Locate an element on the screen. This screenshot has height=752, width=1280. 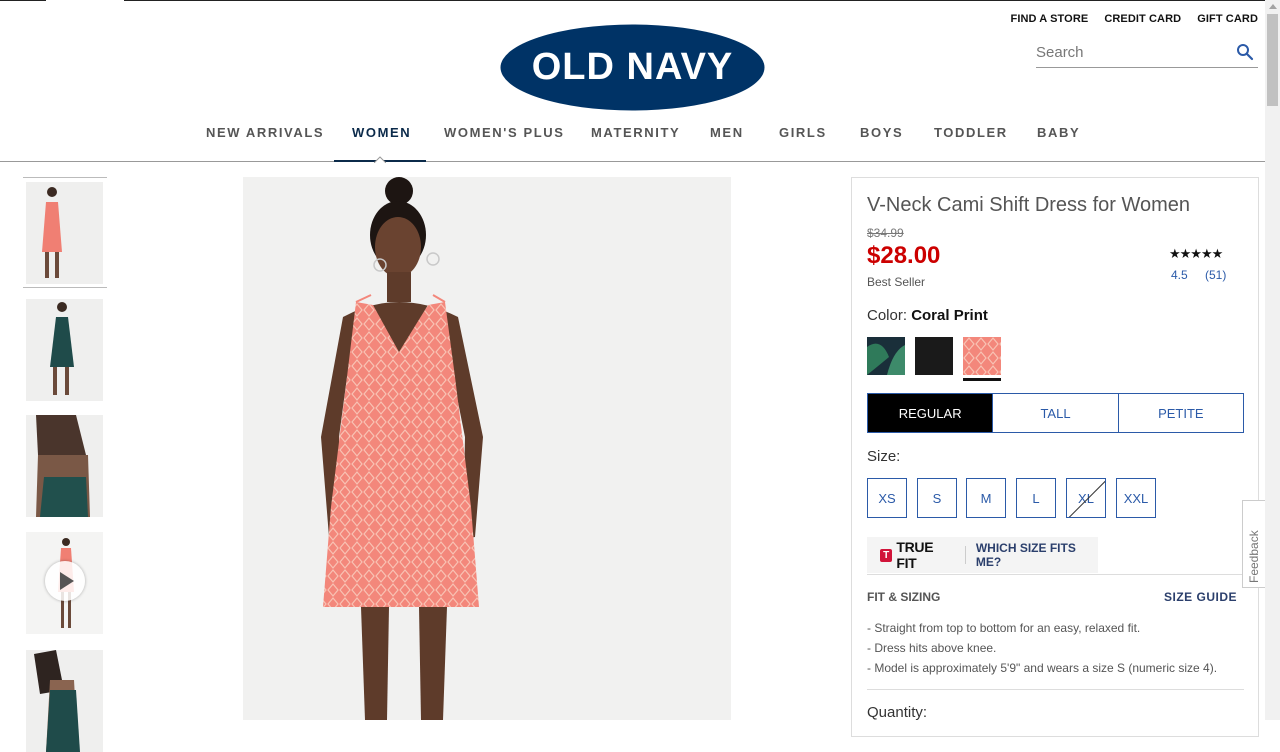
size-label: Size: is located at coordinates (884, 456).